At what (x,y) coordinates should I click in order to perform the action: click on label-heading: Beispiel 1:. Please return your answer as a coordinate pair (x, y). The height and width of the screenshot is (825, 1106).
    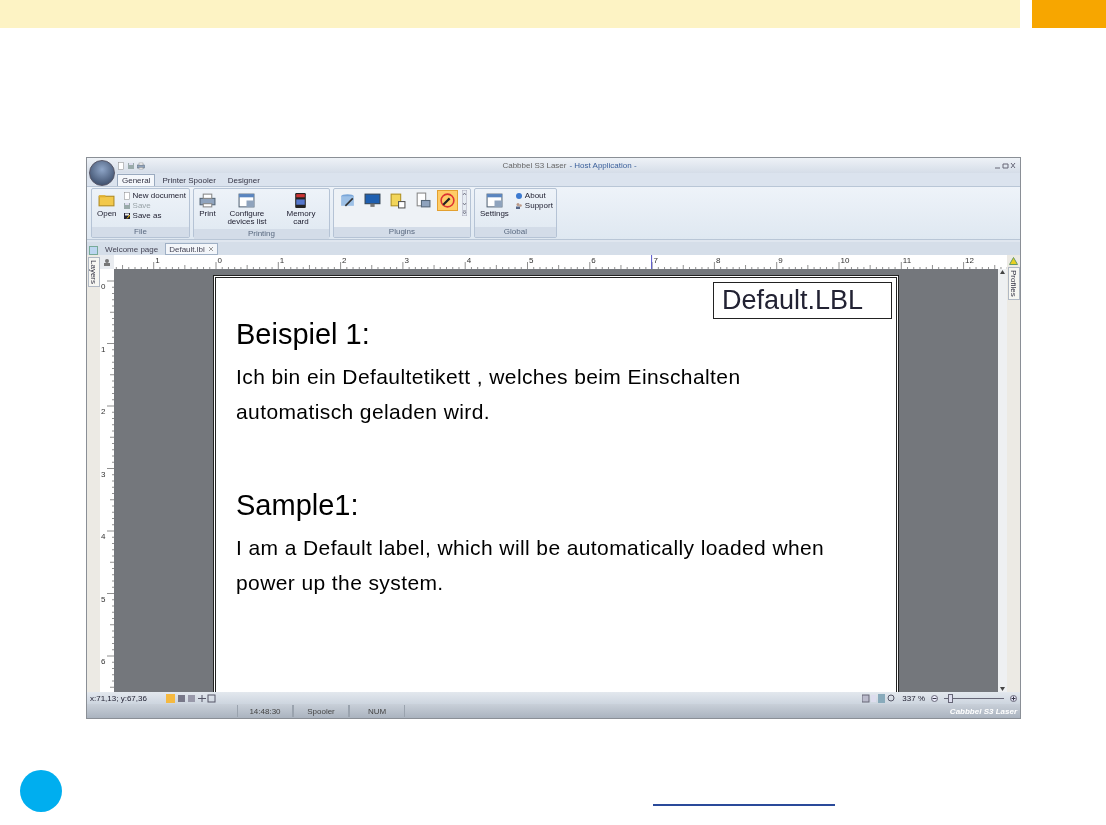
    Looking at the image, I should click on (303, 334).